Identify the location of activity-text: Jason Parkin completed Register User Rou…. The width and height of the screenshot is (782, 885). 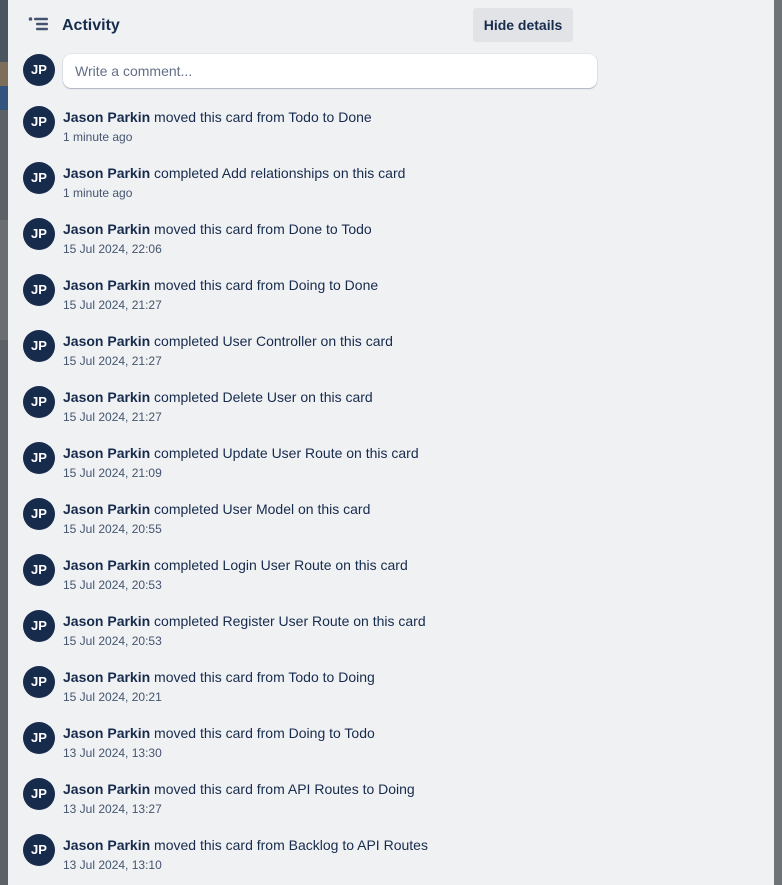
(244, 621).